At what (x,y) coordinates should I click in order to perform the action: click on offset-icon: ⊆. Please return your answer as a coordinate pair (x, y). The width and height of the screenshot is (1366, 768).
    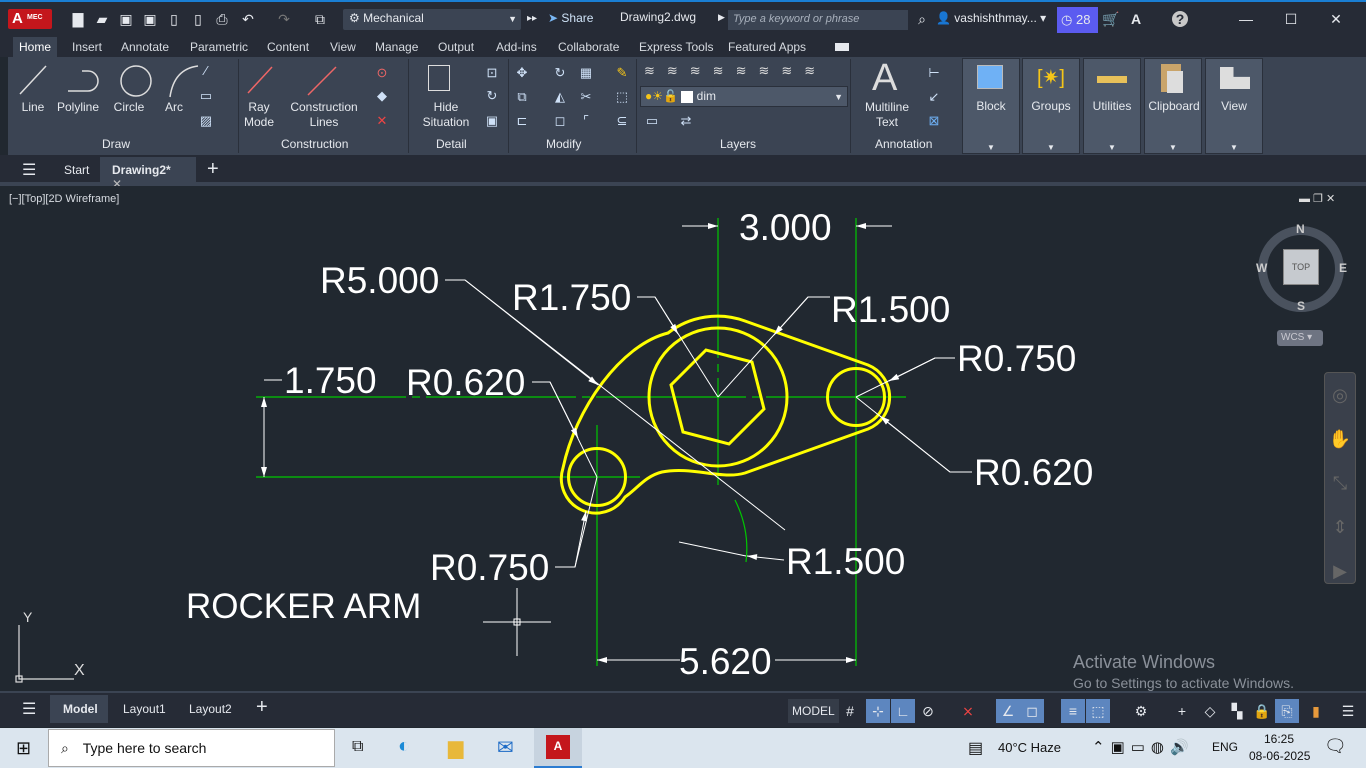
    Looking at the image, I should click on (622, 121).